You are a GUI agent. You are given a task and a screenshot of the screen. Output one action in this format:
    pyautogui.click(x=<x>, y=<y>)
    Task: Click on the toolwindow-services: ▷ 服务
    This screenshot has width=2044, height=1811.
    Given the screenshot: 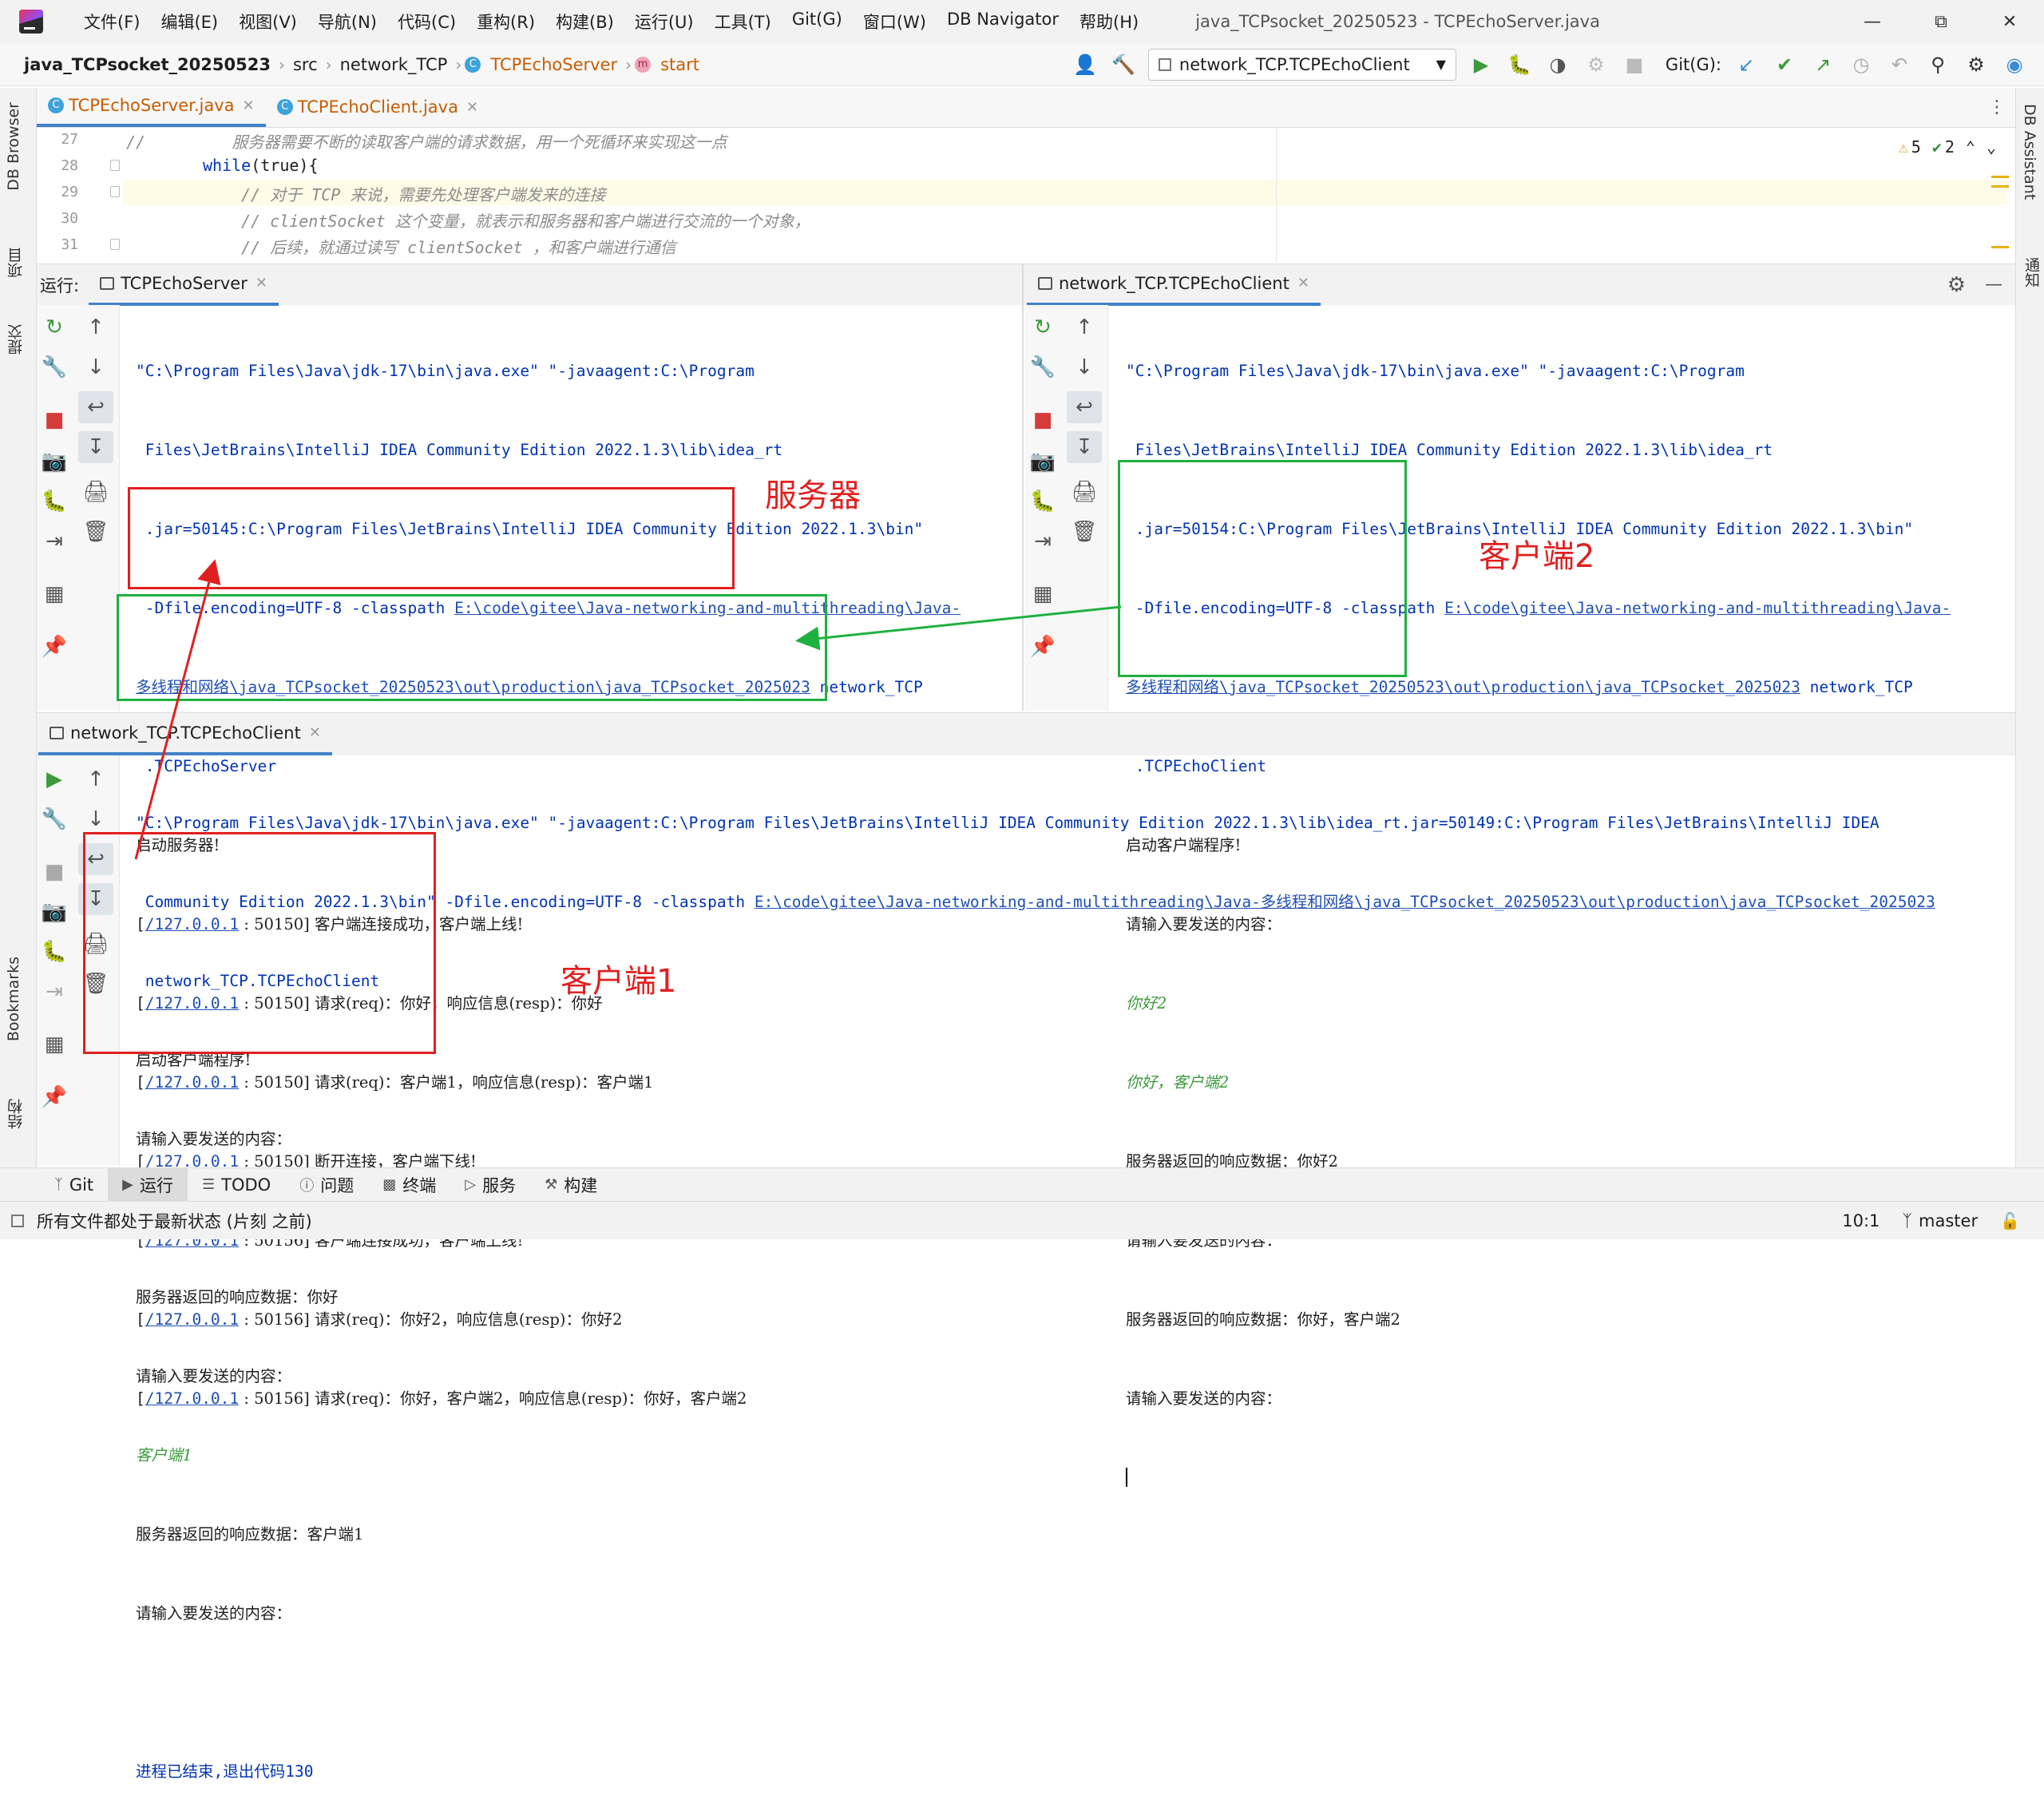 What is the action you would take?
    pyautogui.click(x=490, y=1185)
    